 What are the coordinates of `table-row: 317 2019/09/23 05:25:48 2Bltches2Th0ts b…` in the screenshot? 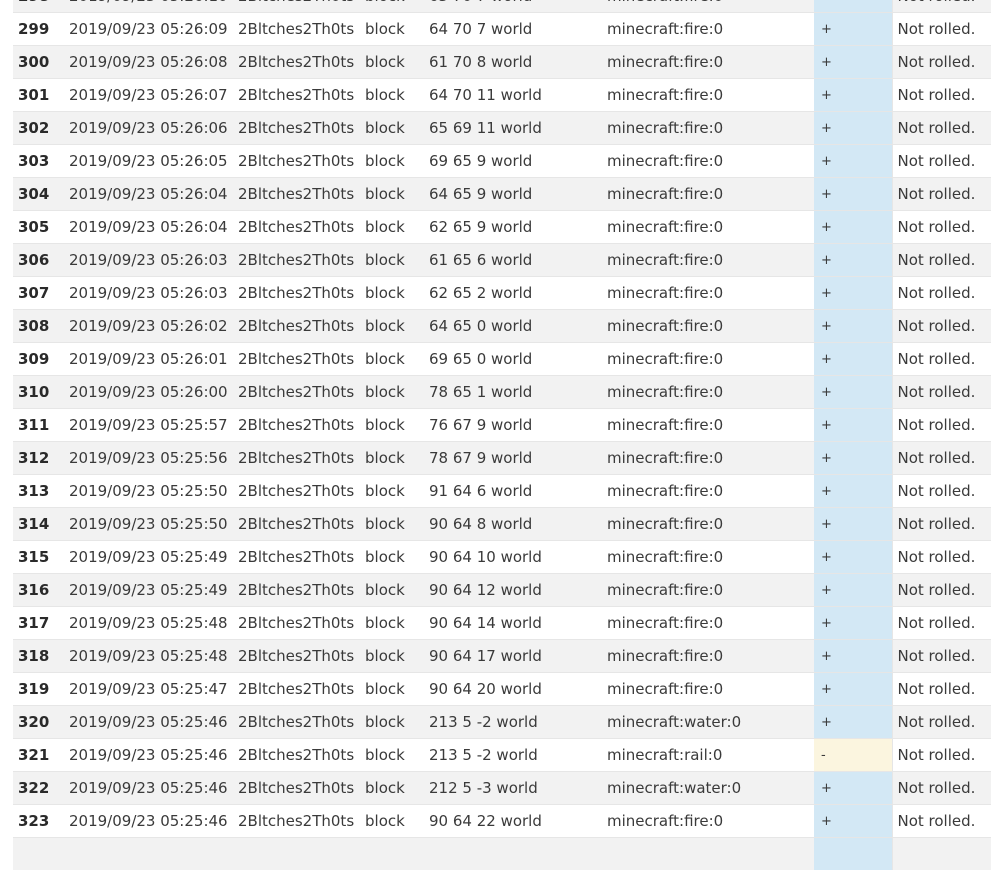 It's located at (502, 623).